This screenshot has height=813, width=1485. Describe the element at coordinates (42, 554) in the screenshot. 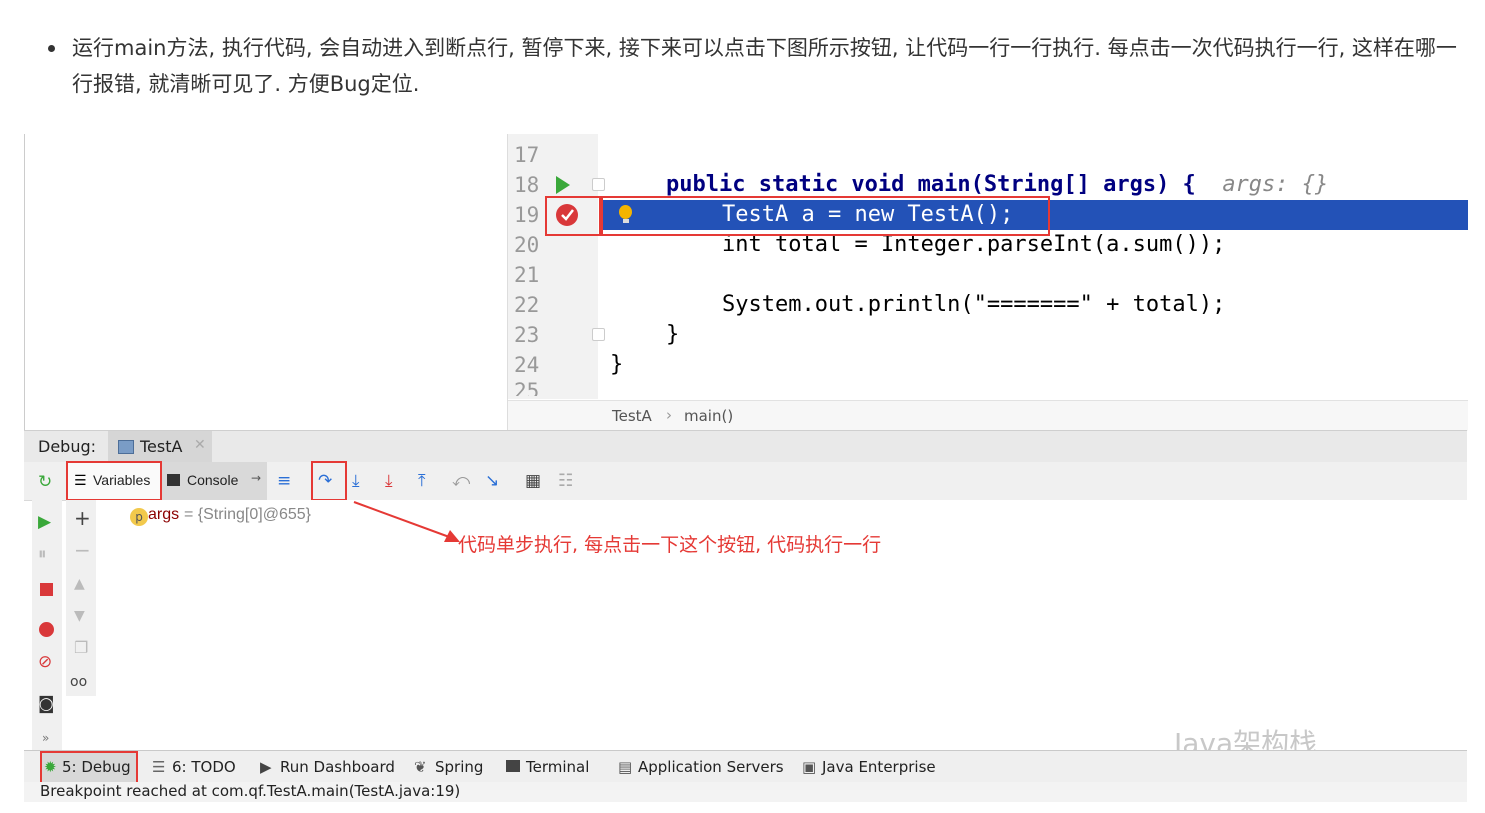

I see `pause-icon: ⏸` at that location.